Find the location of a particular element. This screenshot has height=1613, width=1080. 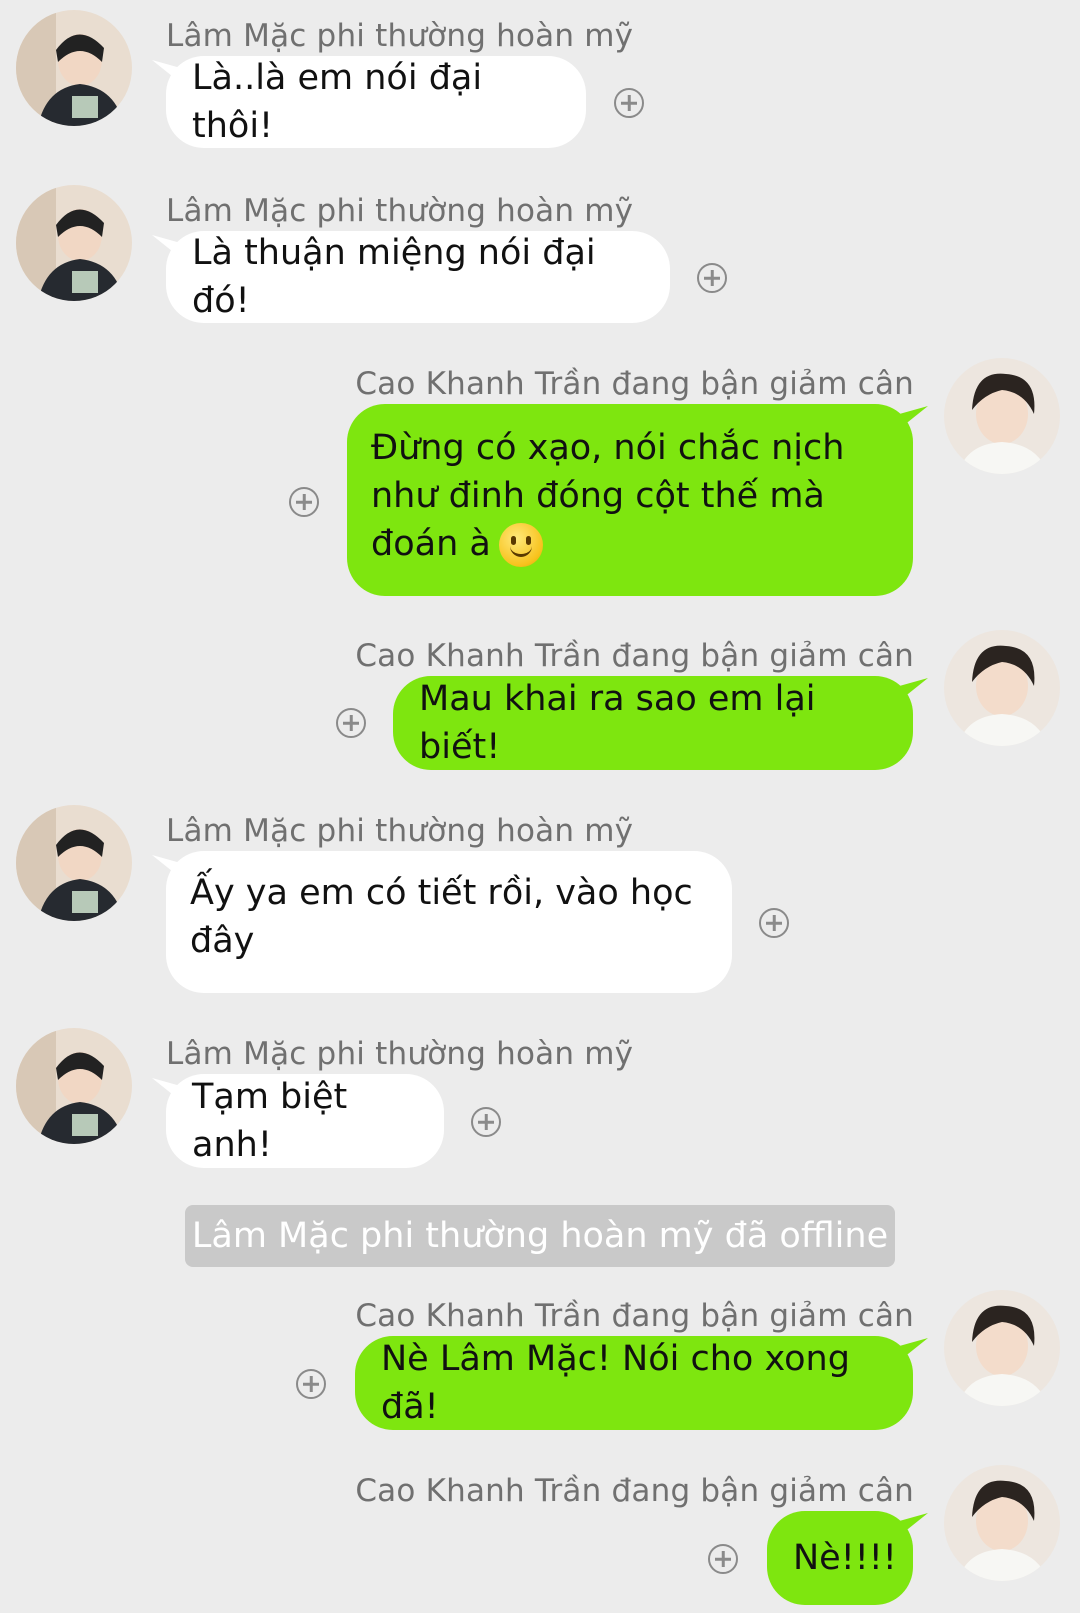

message-bubble: Là thuận miệng nói đại đó! is located at coordinates (418, 277).